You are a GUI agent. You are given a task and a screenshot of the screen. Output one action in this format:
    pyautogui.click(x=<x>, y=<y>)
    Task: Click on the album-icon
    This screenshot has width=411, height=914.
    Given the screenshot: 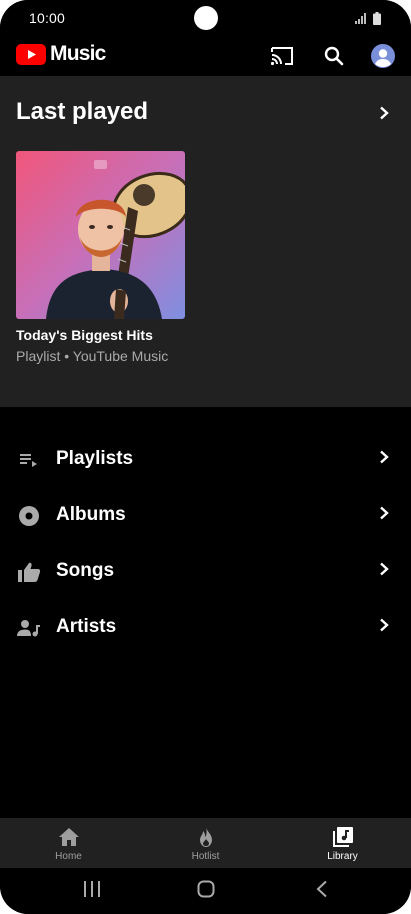 What is the action you would take?
    pyautogui.click(x=29, y=516)
    